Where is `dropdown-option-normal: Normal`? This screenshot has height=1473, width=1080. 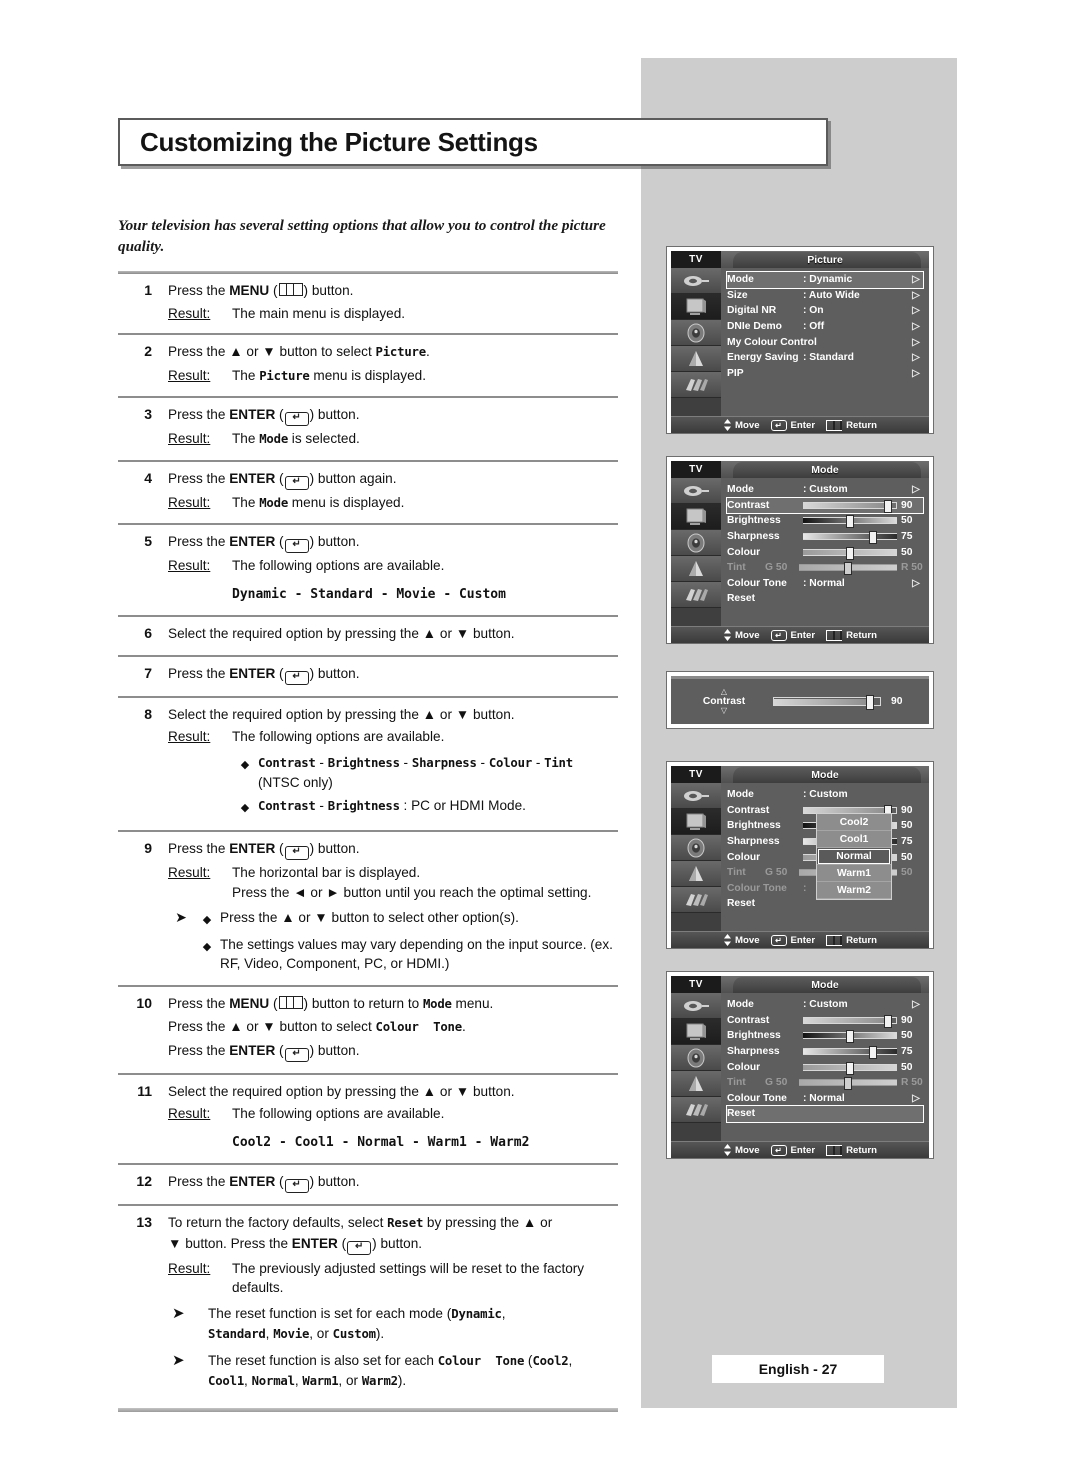
dropdown-option-normal: Normal is located at coordinates (854, 856).